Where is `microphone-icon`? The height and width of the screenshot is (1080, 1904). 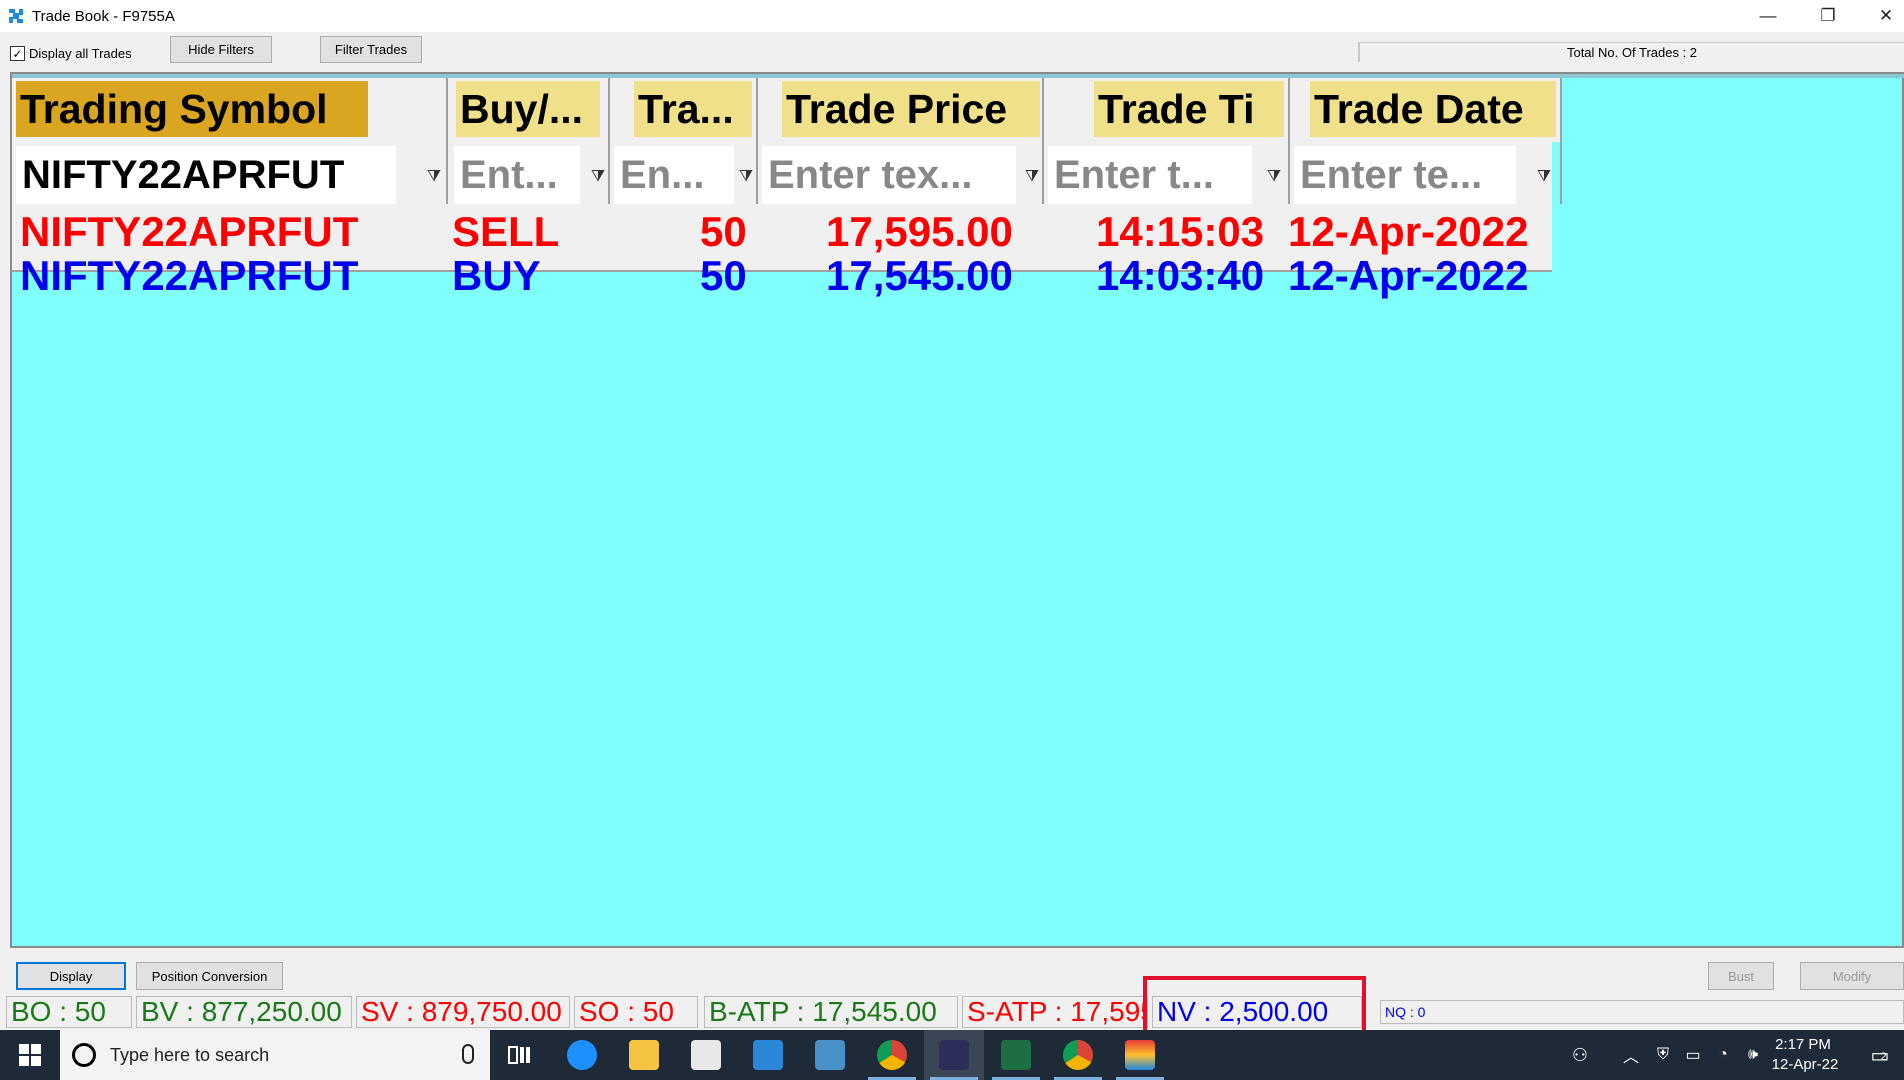 microphone-icon is located at coordinates (468, 1054).